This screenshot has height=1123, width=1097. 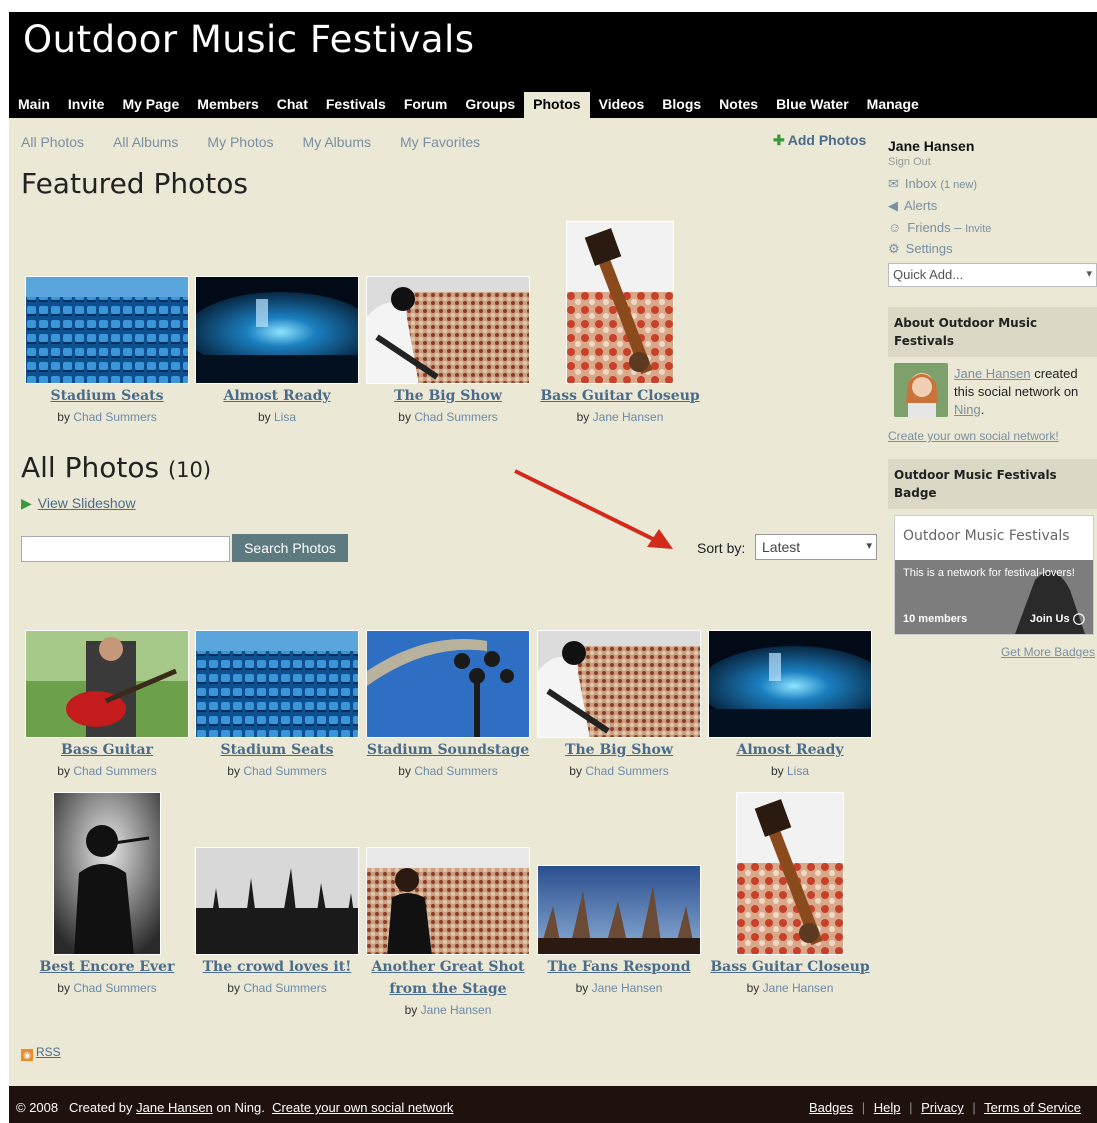 What do you see at coordinates (337, 142) in the screenshot?
I see `subnav-my-albums: My Albums` at bounding box center [337, 142].